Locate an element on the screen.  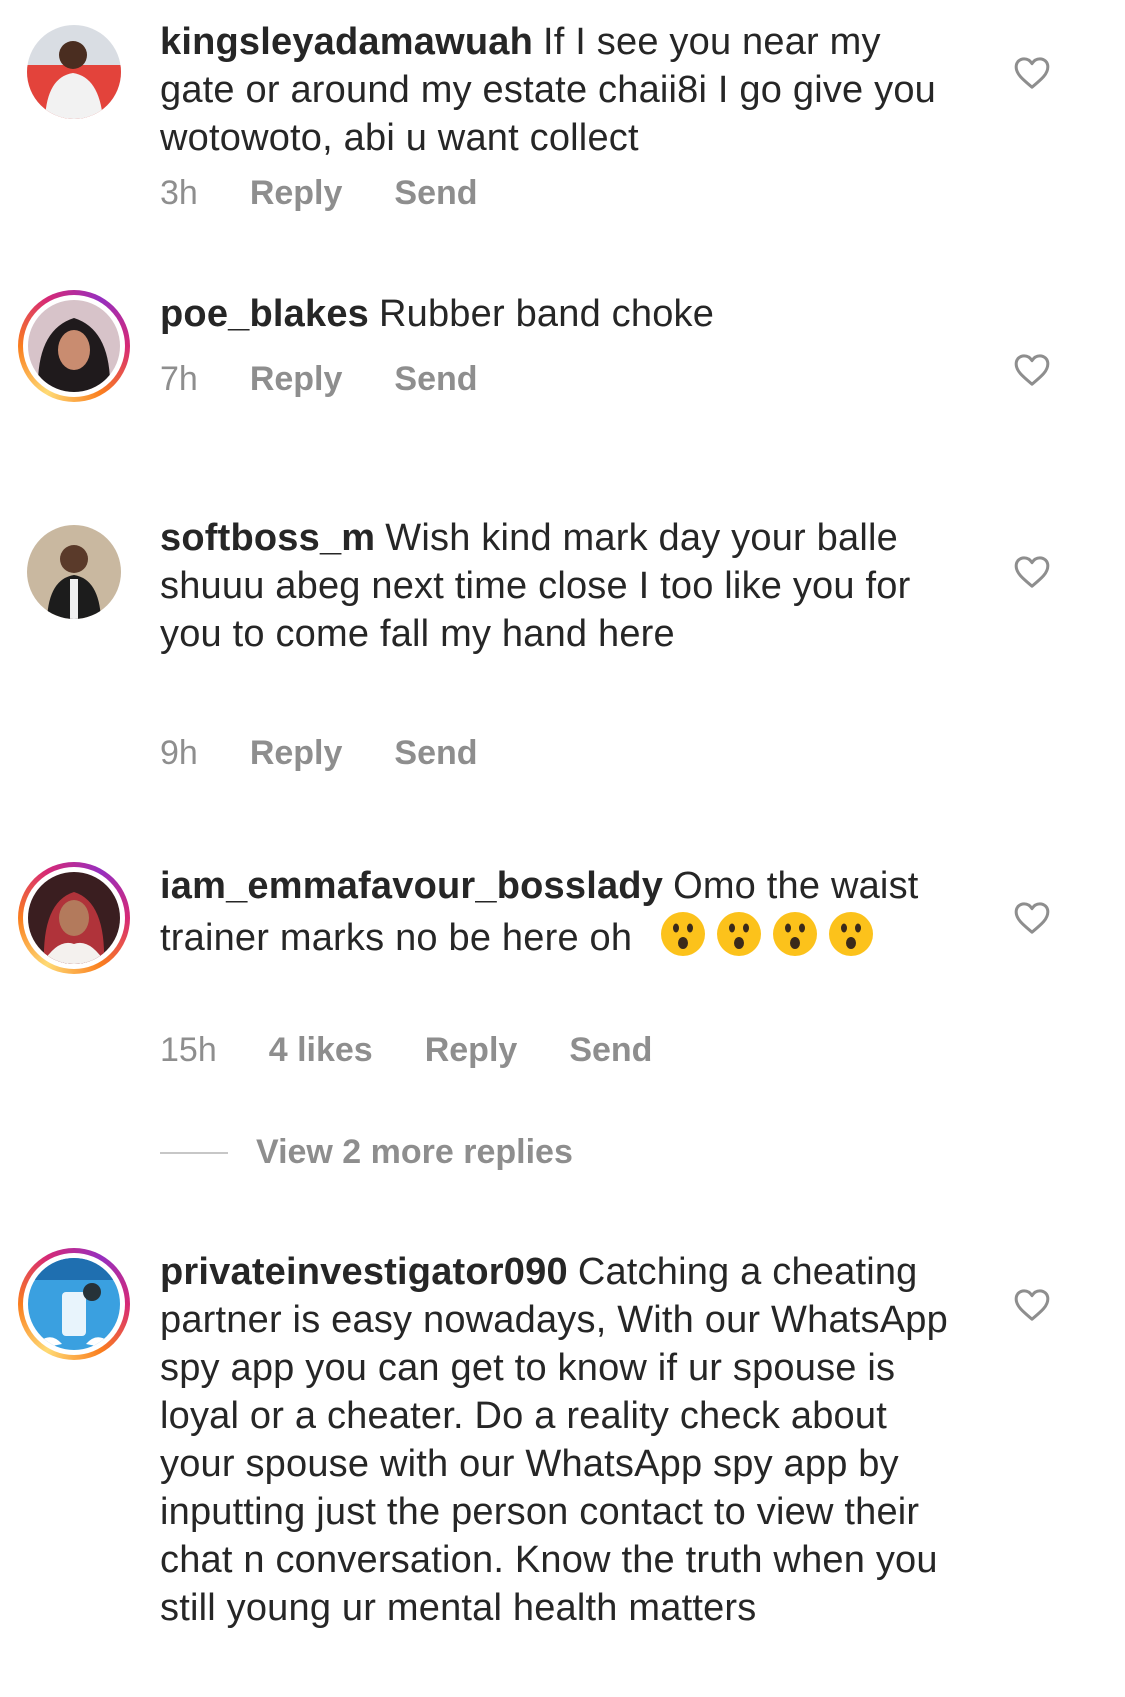
comment-meta: 3h Reply Send is located at coordinates (319, 193).